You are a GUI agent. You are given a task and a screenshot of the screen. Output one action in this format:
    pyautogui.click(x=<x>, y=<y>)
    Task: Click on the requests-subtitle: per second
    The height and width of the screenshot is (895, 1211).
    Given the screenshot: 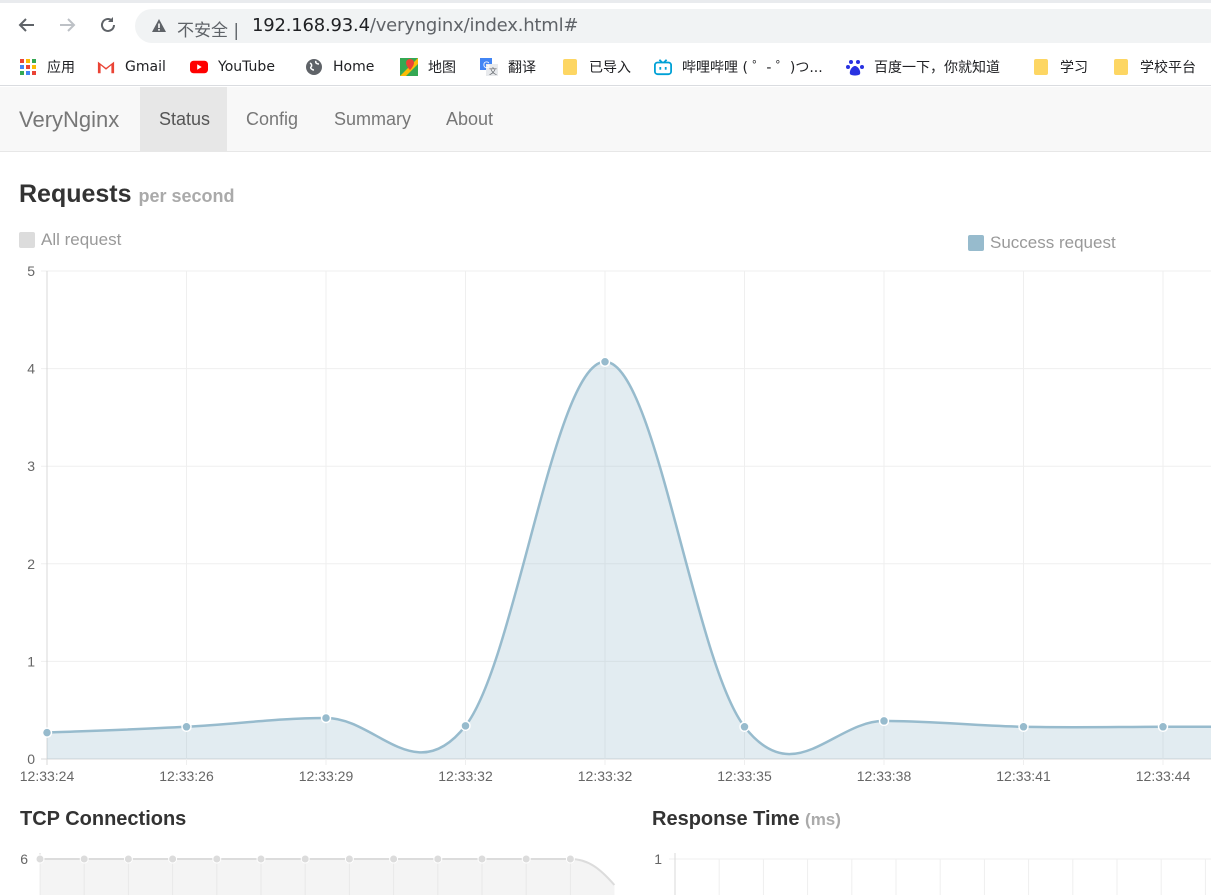 What is the action you would take?
    pyautogui.click(x=186, y=196)
    